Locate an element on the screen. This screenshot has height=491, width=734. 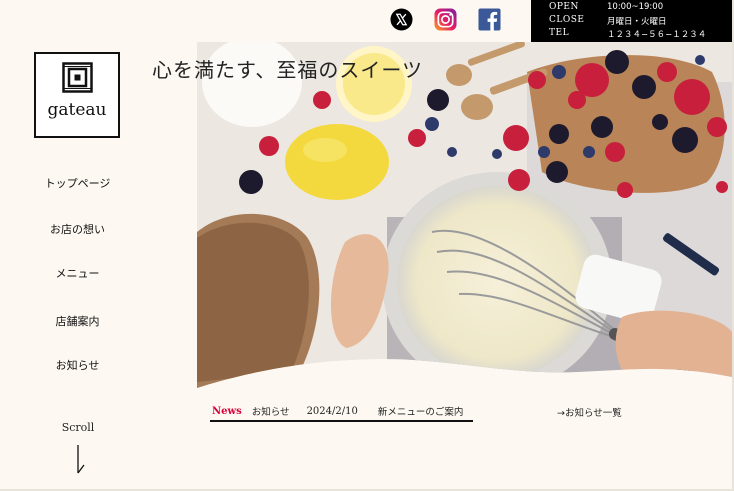
nav-item-news: お知らせ is located at coordinates (77, 365).